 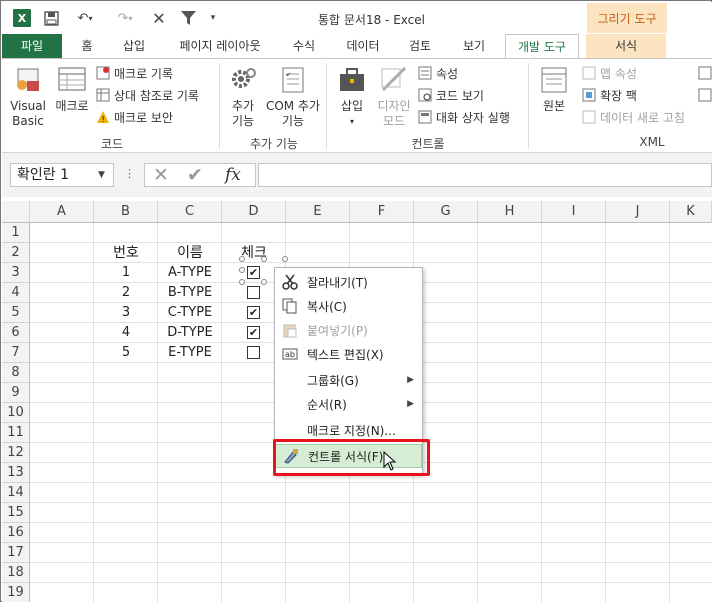 What do you see at coordinates (16, 212) in the screenshot?
I see `select-all-corner` at bounding box center [16, 212].